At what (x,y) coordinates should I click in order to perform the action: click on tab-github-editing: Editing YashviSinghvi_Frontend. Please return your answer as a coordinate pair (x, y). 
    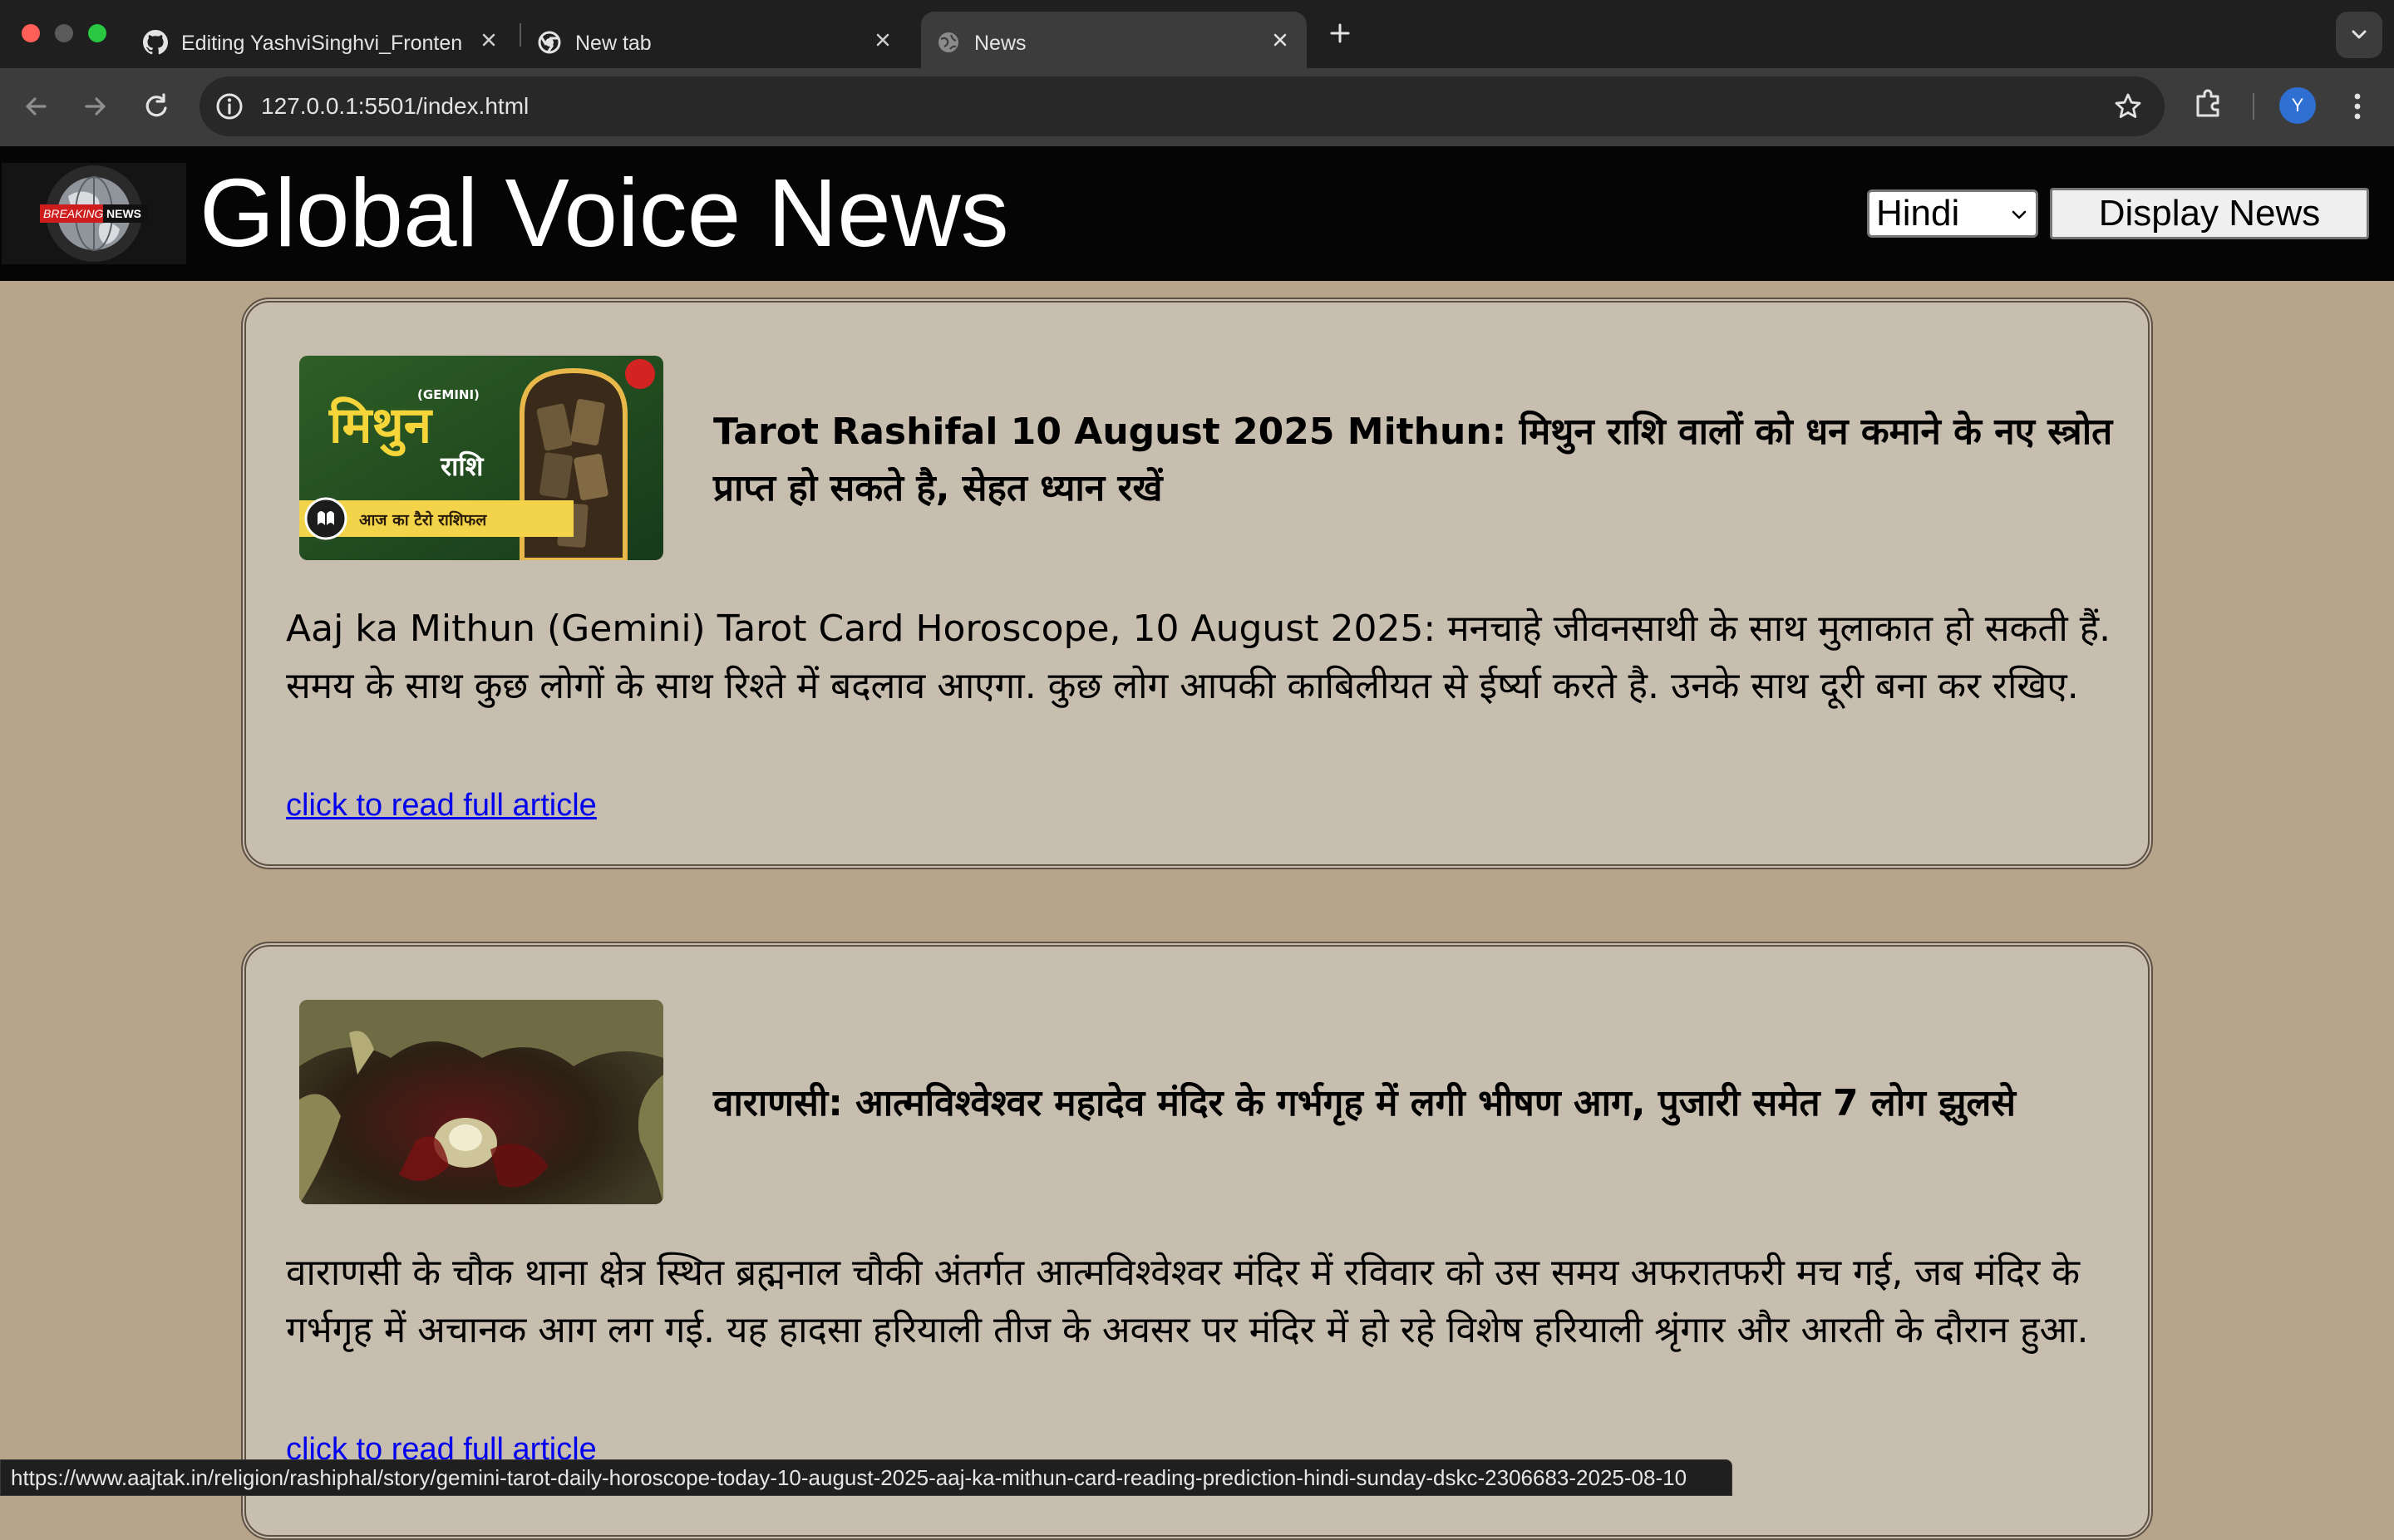
    Looking at the image, I should click on (323, 40).